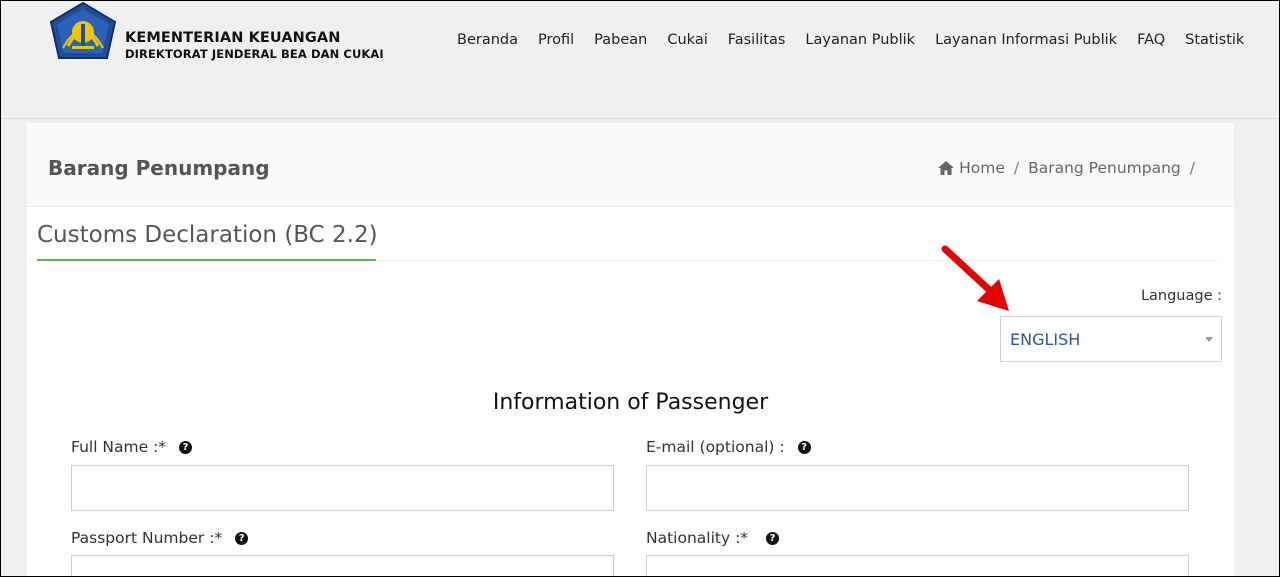  What do you see at coordinates (233, 38) in the screenshot?
I see `brand-title: KEMENTERIAN KEUANGAN` at bounding box center [233, 38].